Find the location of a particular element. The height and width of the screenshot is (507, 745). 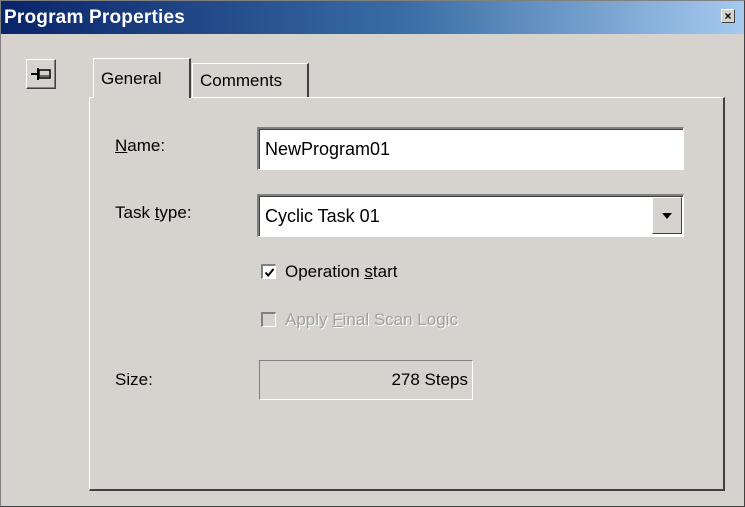

pin-icon is located at coordinates (41, 74).